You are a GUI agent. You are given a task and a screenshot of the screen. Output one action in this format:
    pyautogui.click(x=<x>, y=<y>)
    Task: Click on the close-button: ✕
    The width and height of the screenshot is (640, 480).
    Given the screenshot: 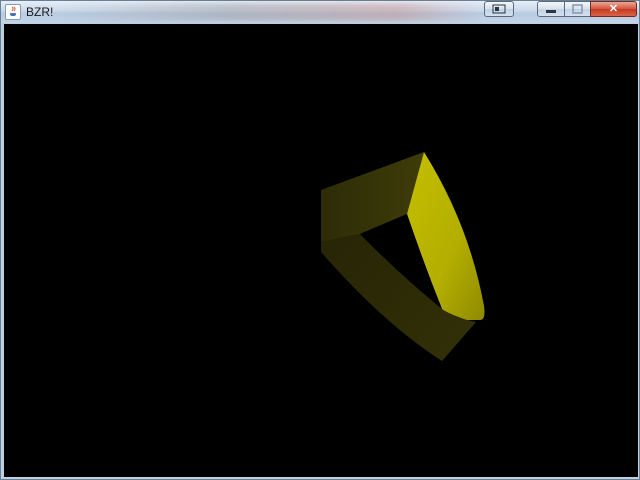 What is the action you would take?
    pyautogui.click(x=613, y=9)
    